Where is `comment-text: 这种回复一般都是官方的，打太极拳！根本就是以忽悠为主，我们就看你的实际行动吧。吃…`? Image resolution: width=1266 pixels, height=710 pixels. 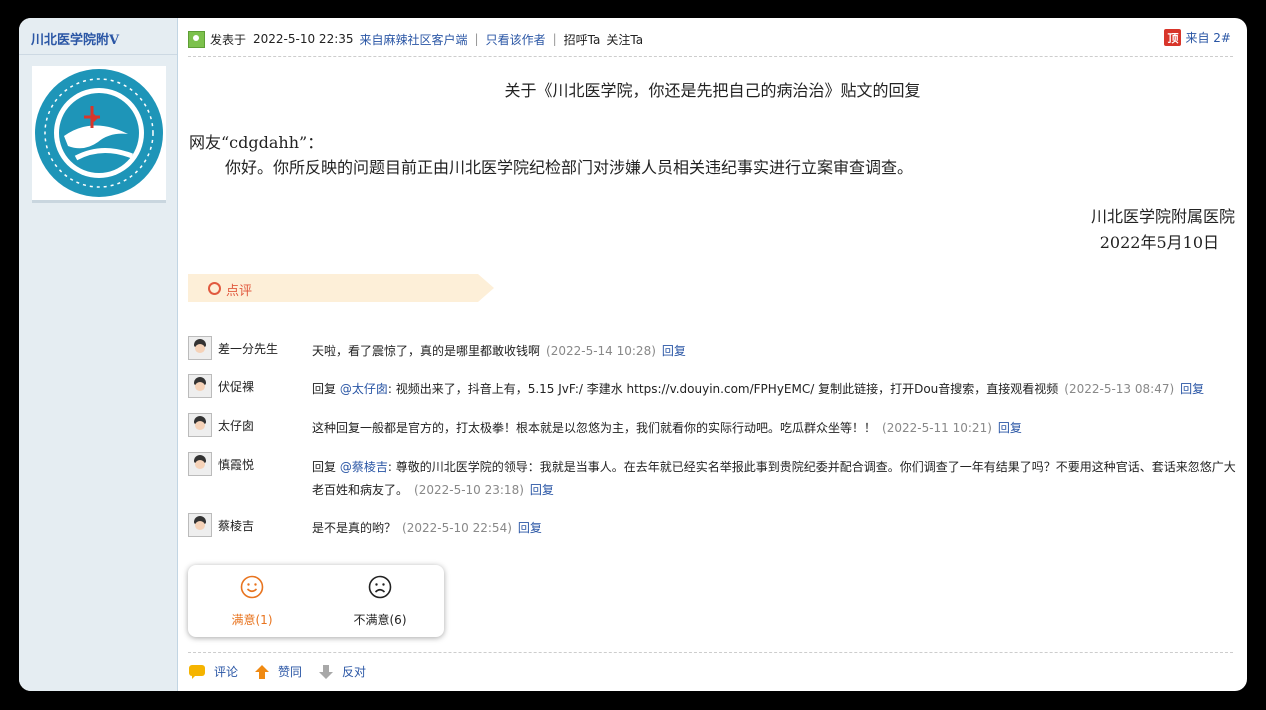 comment-text: 这种回复一般都是官方的，打太极拳！根本就是以忽悠为主，我们就看你的实际行动吧。吃… is located at coordinates (775, 428).